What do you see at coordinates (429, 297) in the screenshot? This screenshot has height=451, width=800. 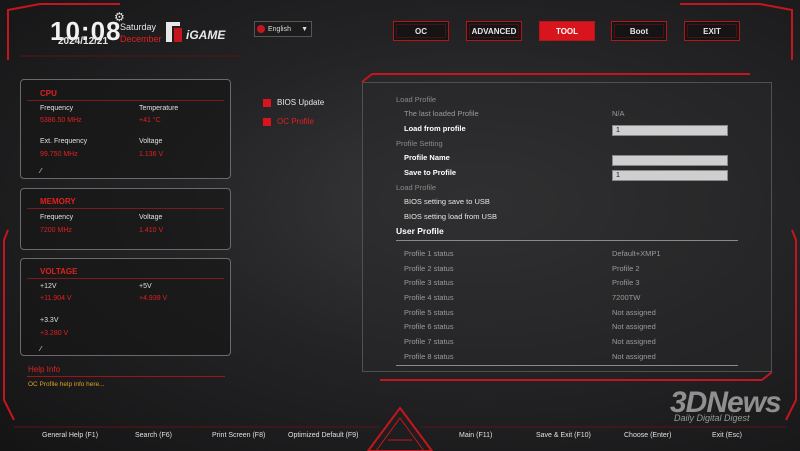 I see `profile-4-status-label: Profile 4 status` at bounding box center [429, 297].